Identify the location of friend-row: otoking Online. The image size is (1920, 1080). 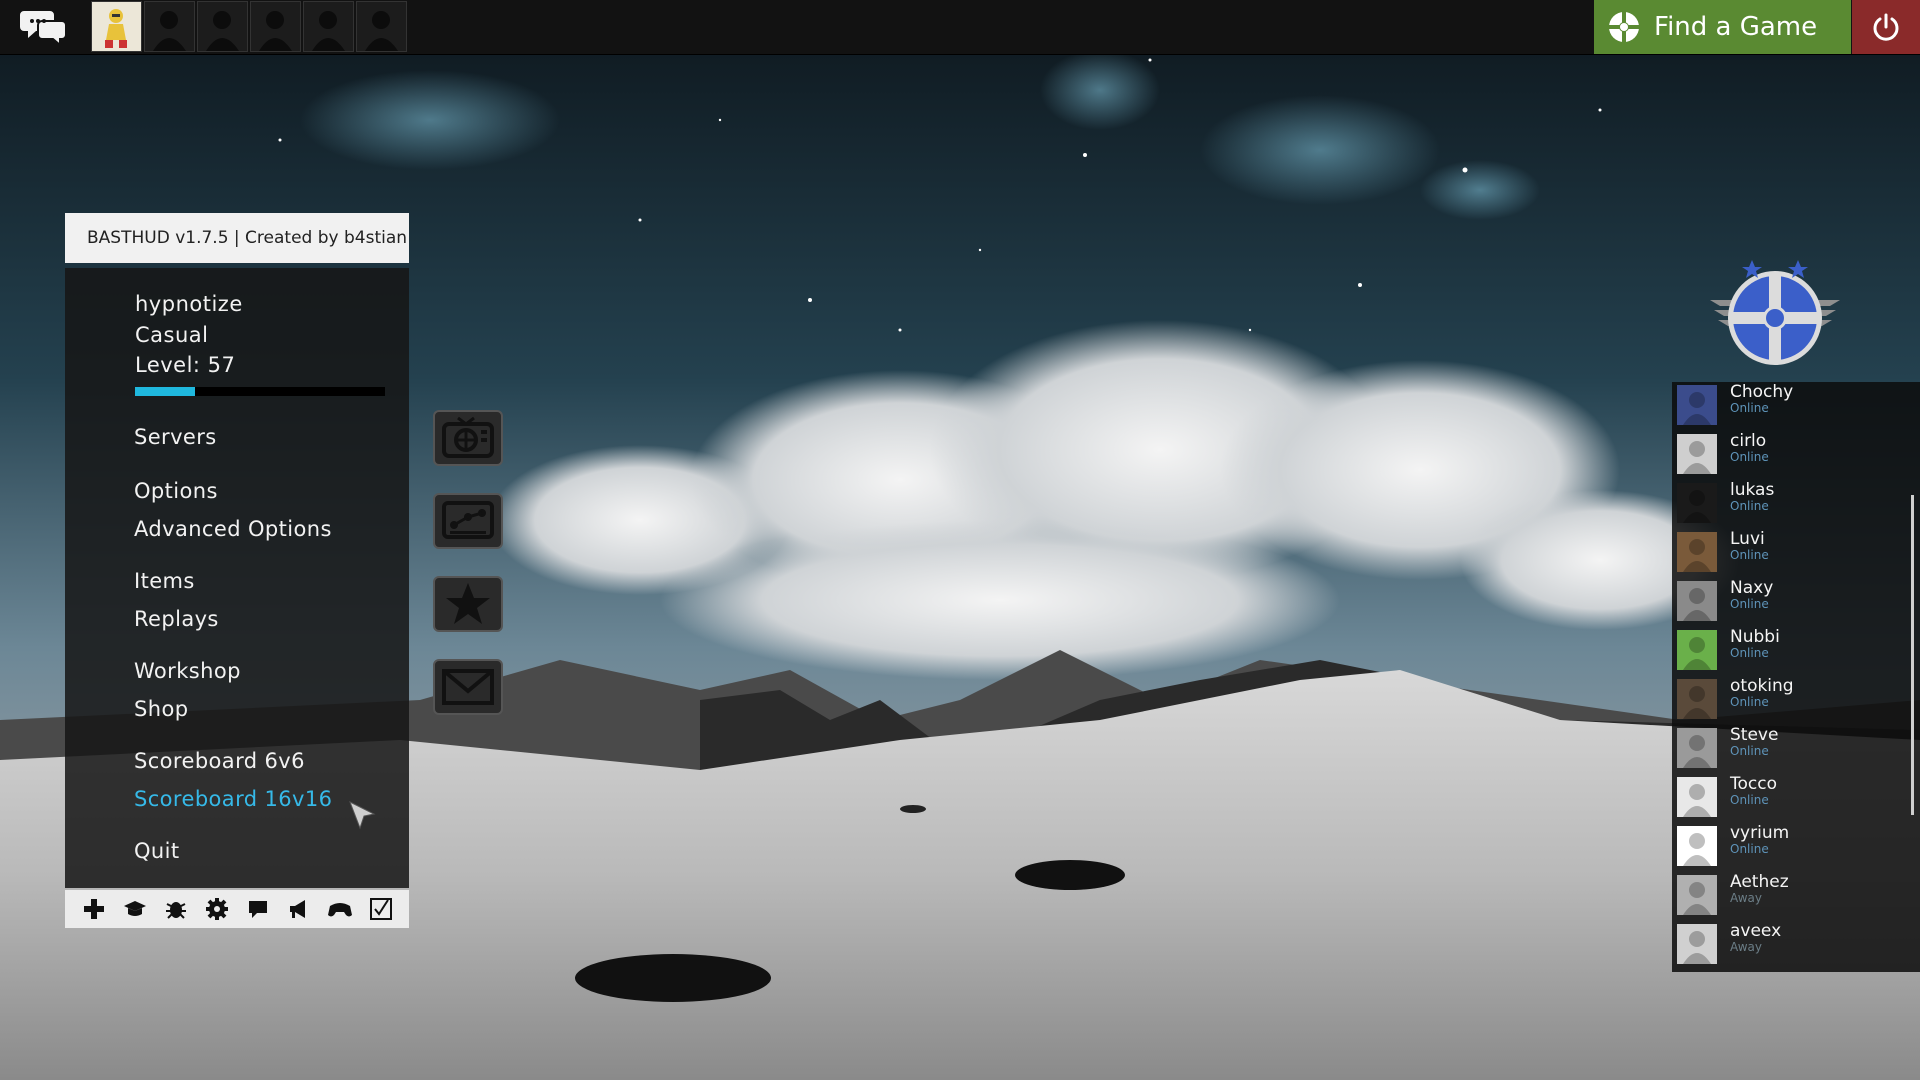
(1792, 698).